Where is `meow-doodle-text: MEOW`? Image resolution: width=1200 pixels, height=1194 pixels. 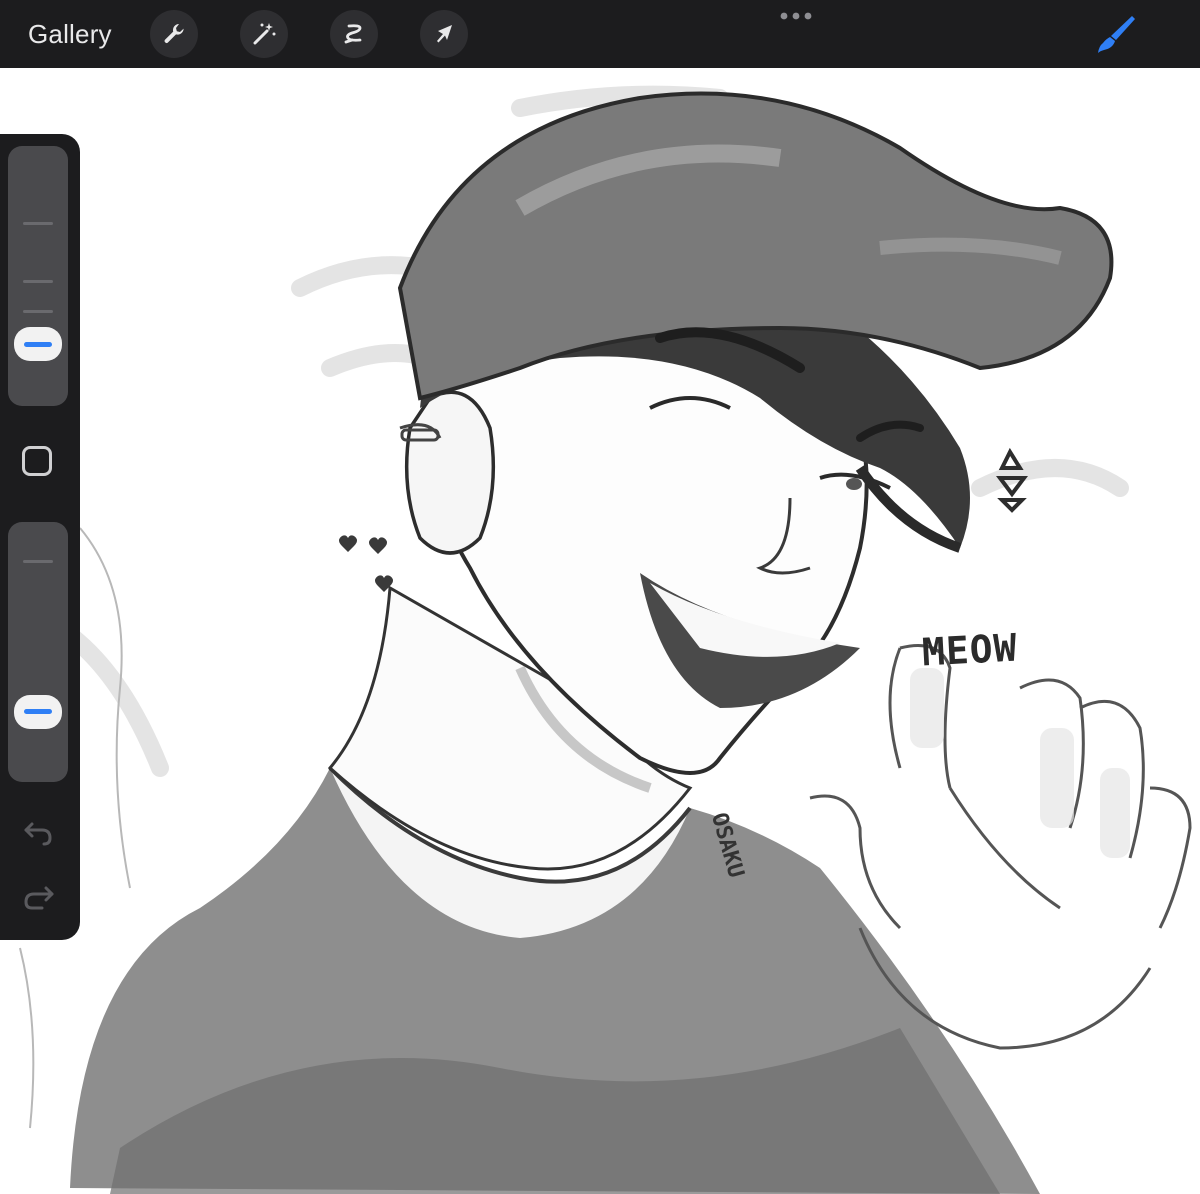 meow-doodle-text: MEOW is located at coordinates (969, 650).